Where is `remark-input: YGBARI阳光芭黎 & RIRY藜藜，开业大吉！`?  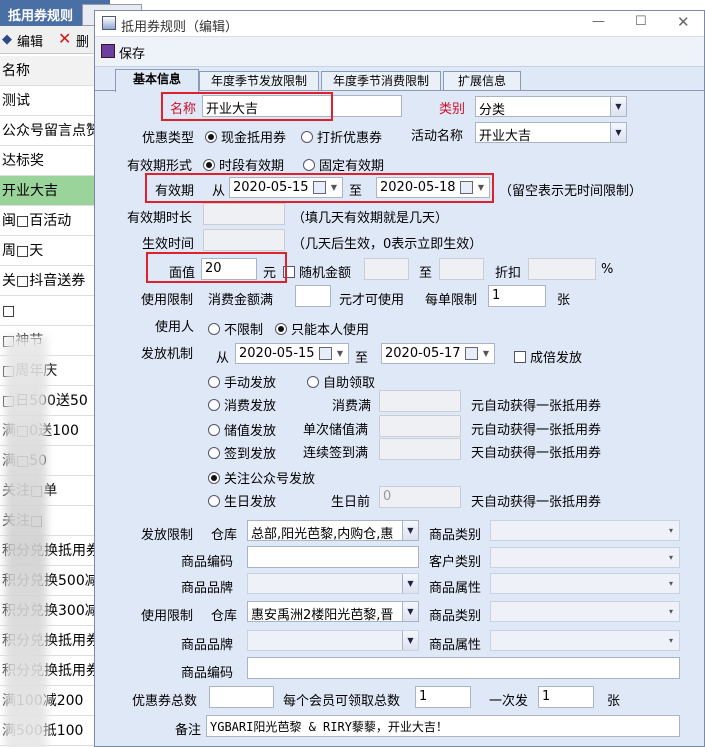 remark-input: YGBARI阳光芭黎 & RIRY藜藜，开业大吉！ is located at coordinates (443, 726).